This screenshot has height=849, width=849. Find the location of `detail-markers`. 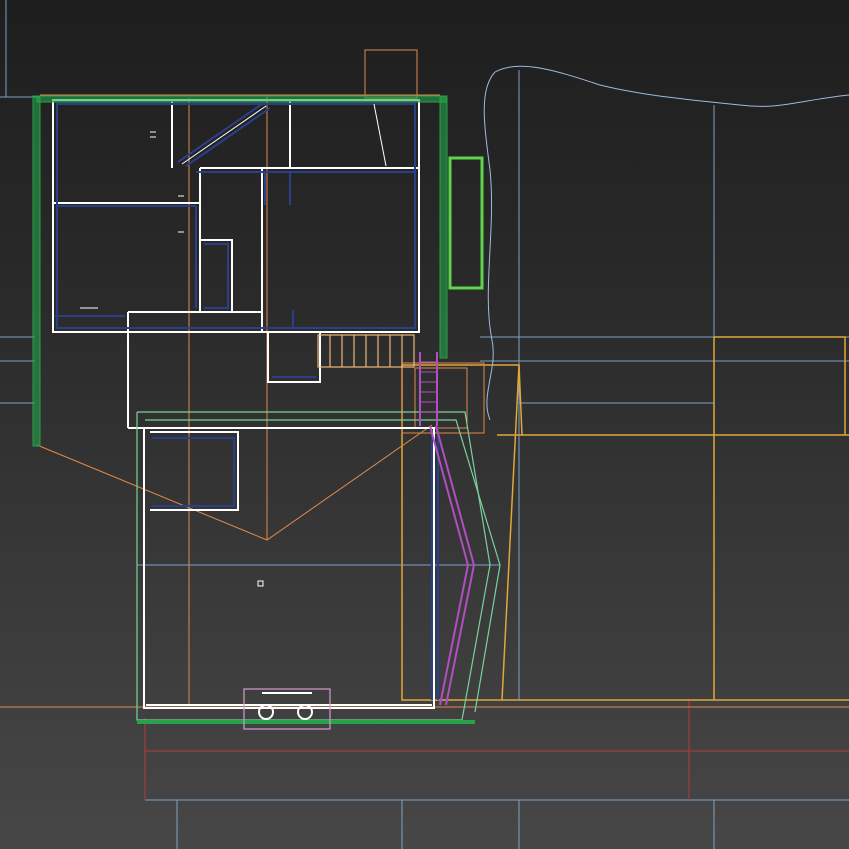

detail-markers is located at coordinates (172, 359).